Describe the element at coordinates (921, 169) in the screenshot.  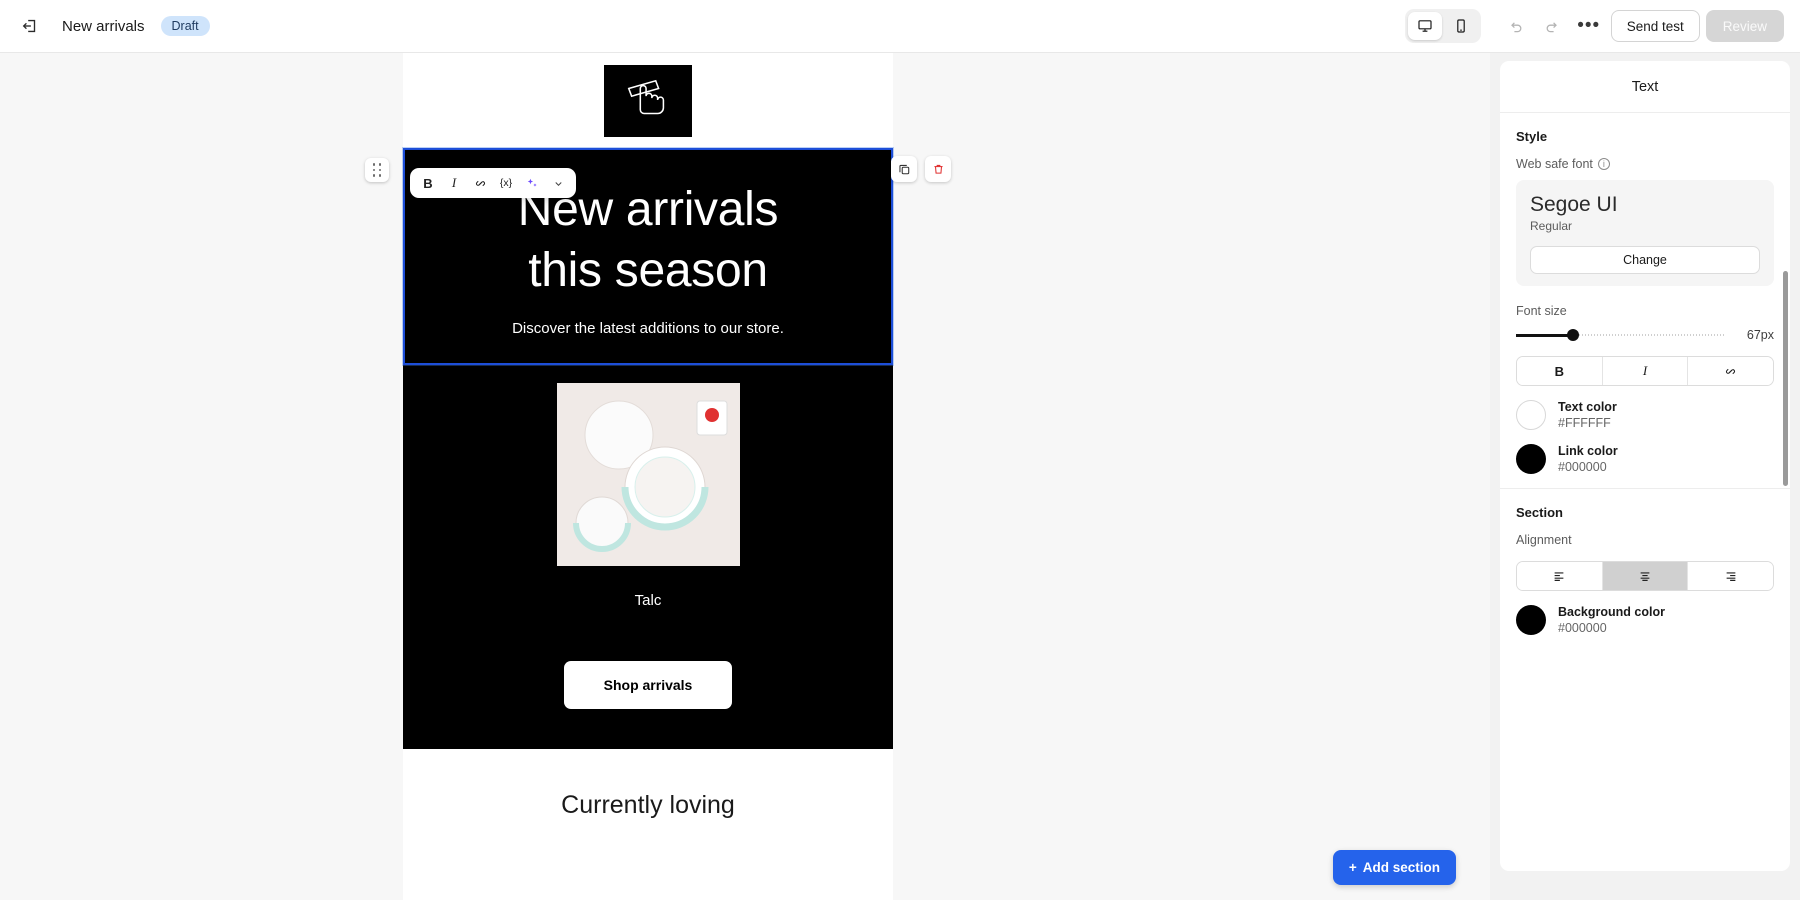
I see `section-actions` at that location.